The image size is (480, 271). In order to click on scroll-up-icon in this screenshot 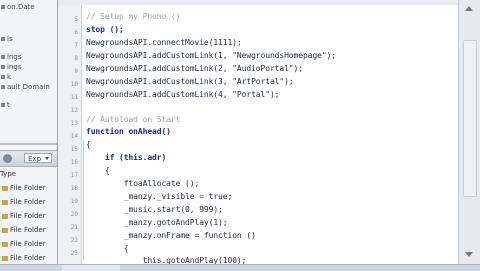, I will do `click(469, 8)`.